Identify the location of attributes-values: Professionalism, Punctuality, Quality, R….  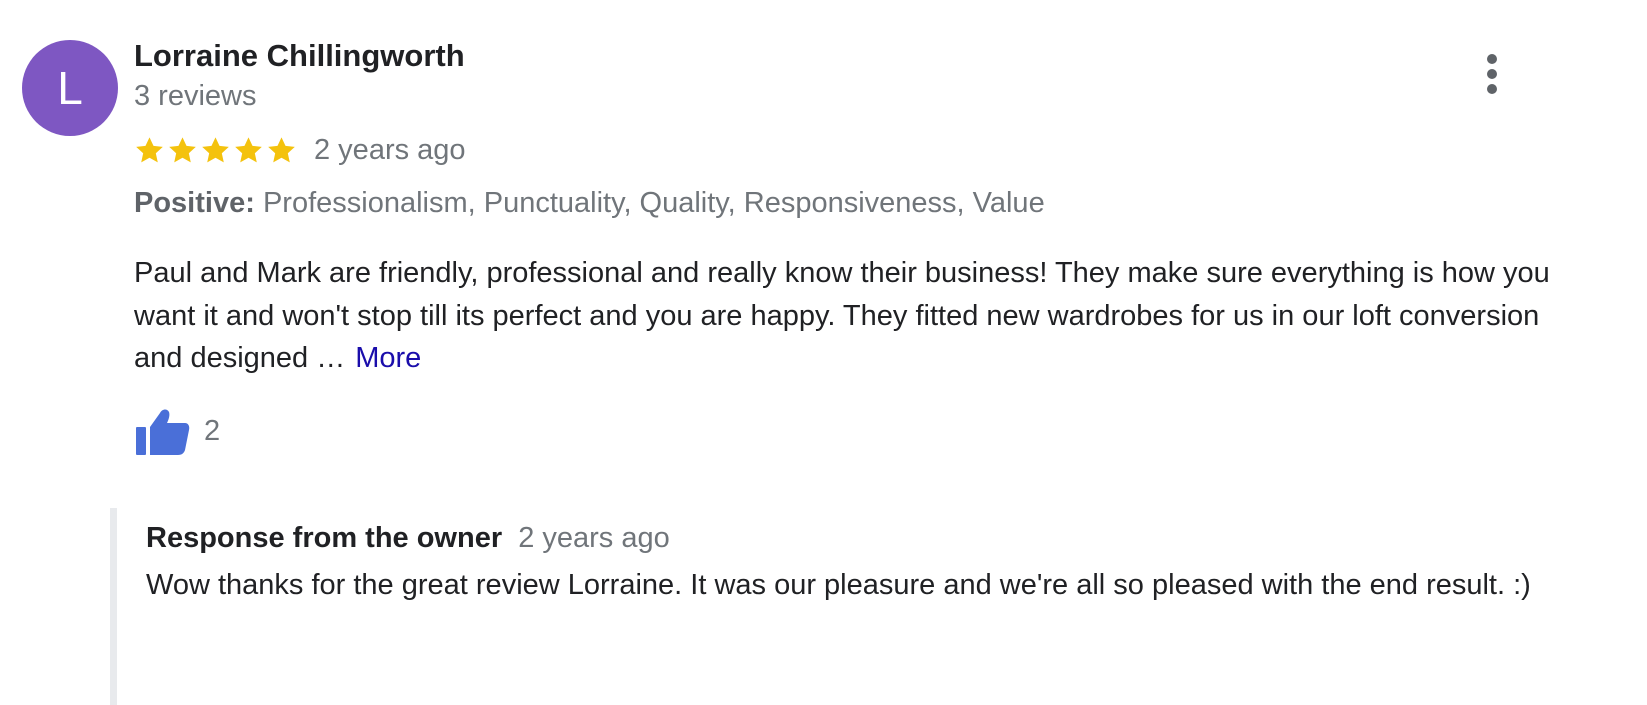
(653, 203).